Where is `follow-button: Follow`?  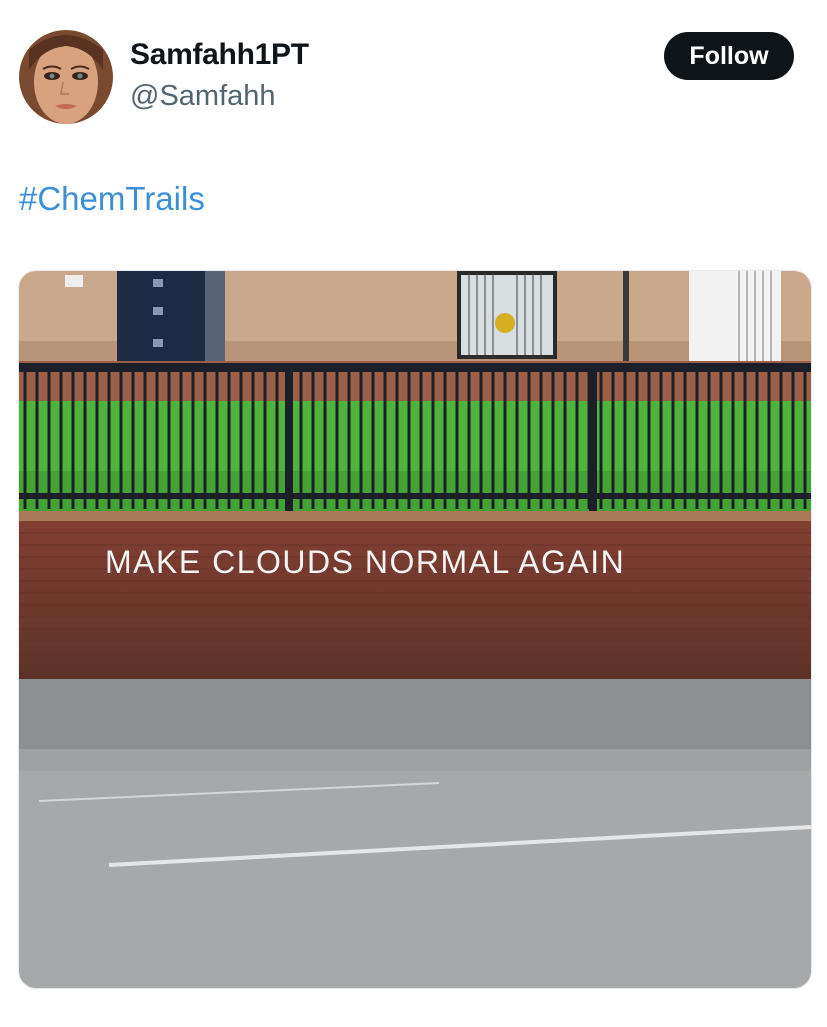 follow-button: Follow is located at coordinates (729, 56).